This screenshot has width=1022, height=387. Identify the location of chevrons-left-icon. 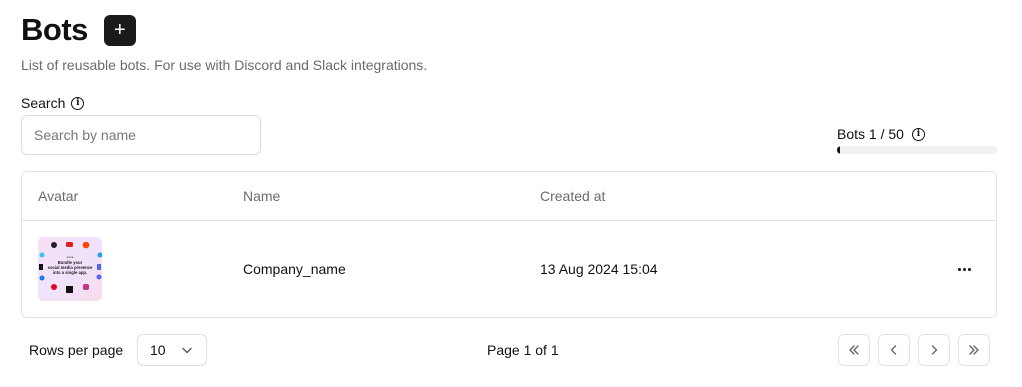
(854, 350).